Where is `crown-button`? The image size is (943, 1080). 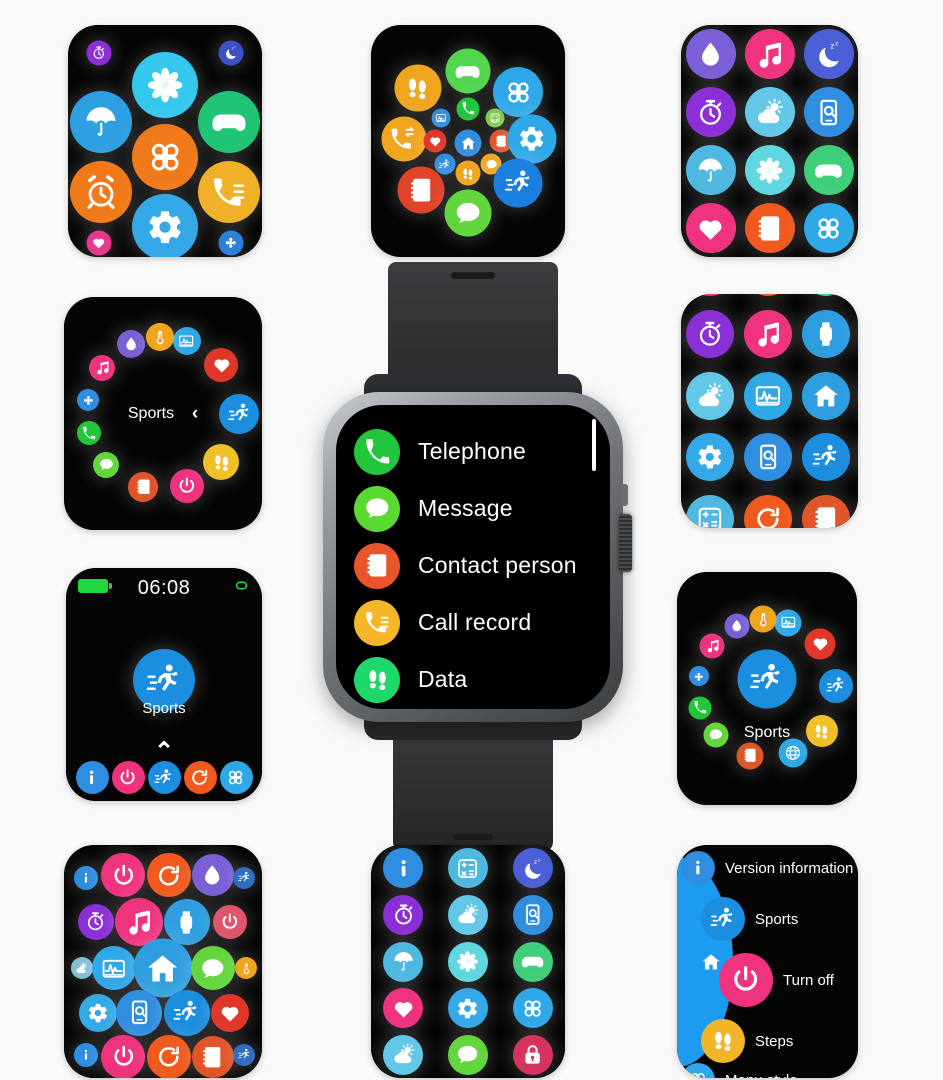
crown-button is located at coordinates (625, 543).